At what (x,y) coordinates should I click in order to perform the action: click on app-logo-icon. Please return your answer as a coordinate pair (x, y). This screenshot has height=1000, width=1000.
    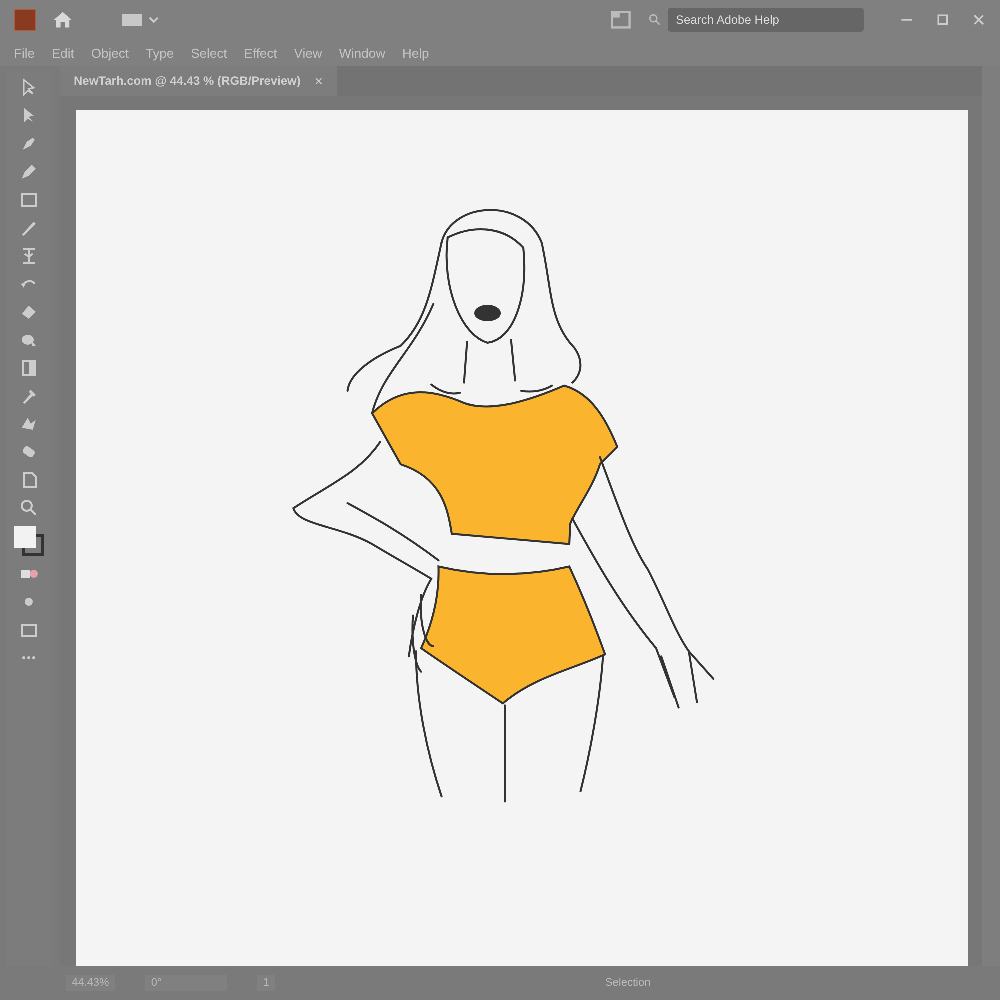
    Looking at the image, I should click on (25, 20).